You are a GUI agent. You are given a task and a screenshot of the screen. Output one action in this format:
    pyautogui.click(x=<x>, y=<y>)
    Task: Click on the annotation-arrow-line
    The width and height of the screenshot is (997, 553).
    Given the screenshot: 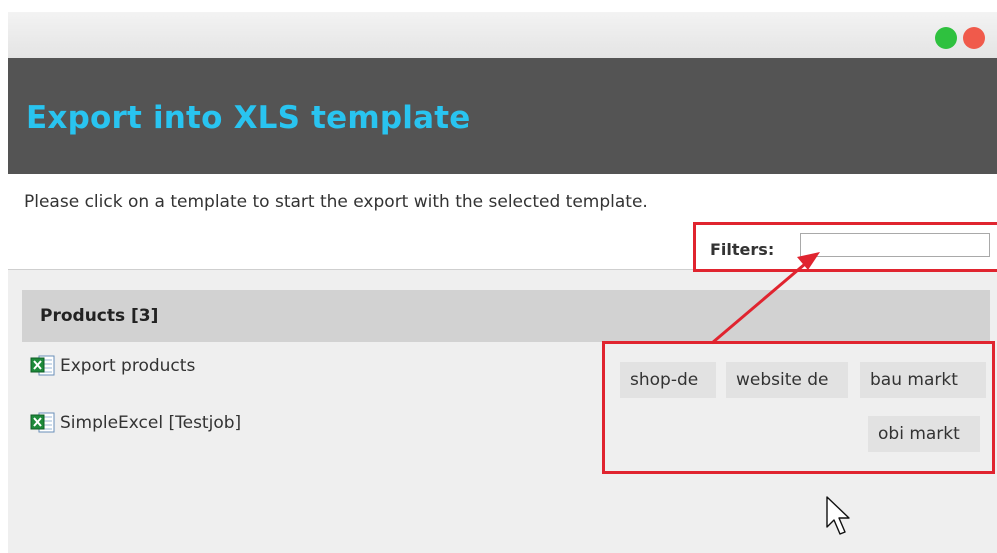 What is the action you would take?
    pyautogui.click(x=758, y=303)
    